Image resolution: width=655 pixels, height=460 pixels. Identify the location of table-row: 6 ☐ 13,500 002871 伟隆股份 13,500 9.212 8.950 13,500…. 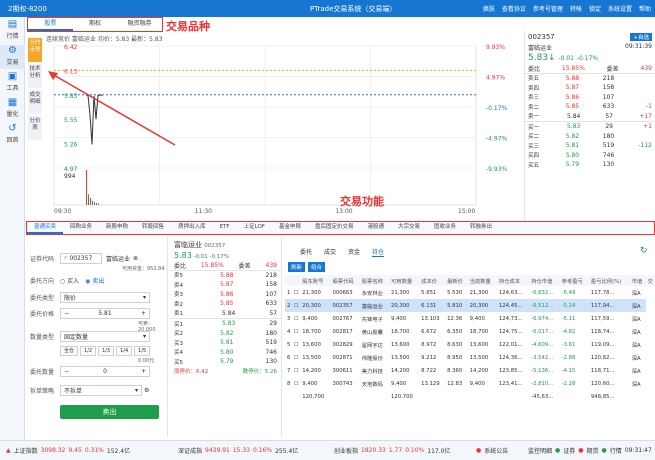
(470, 357).